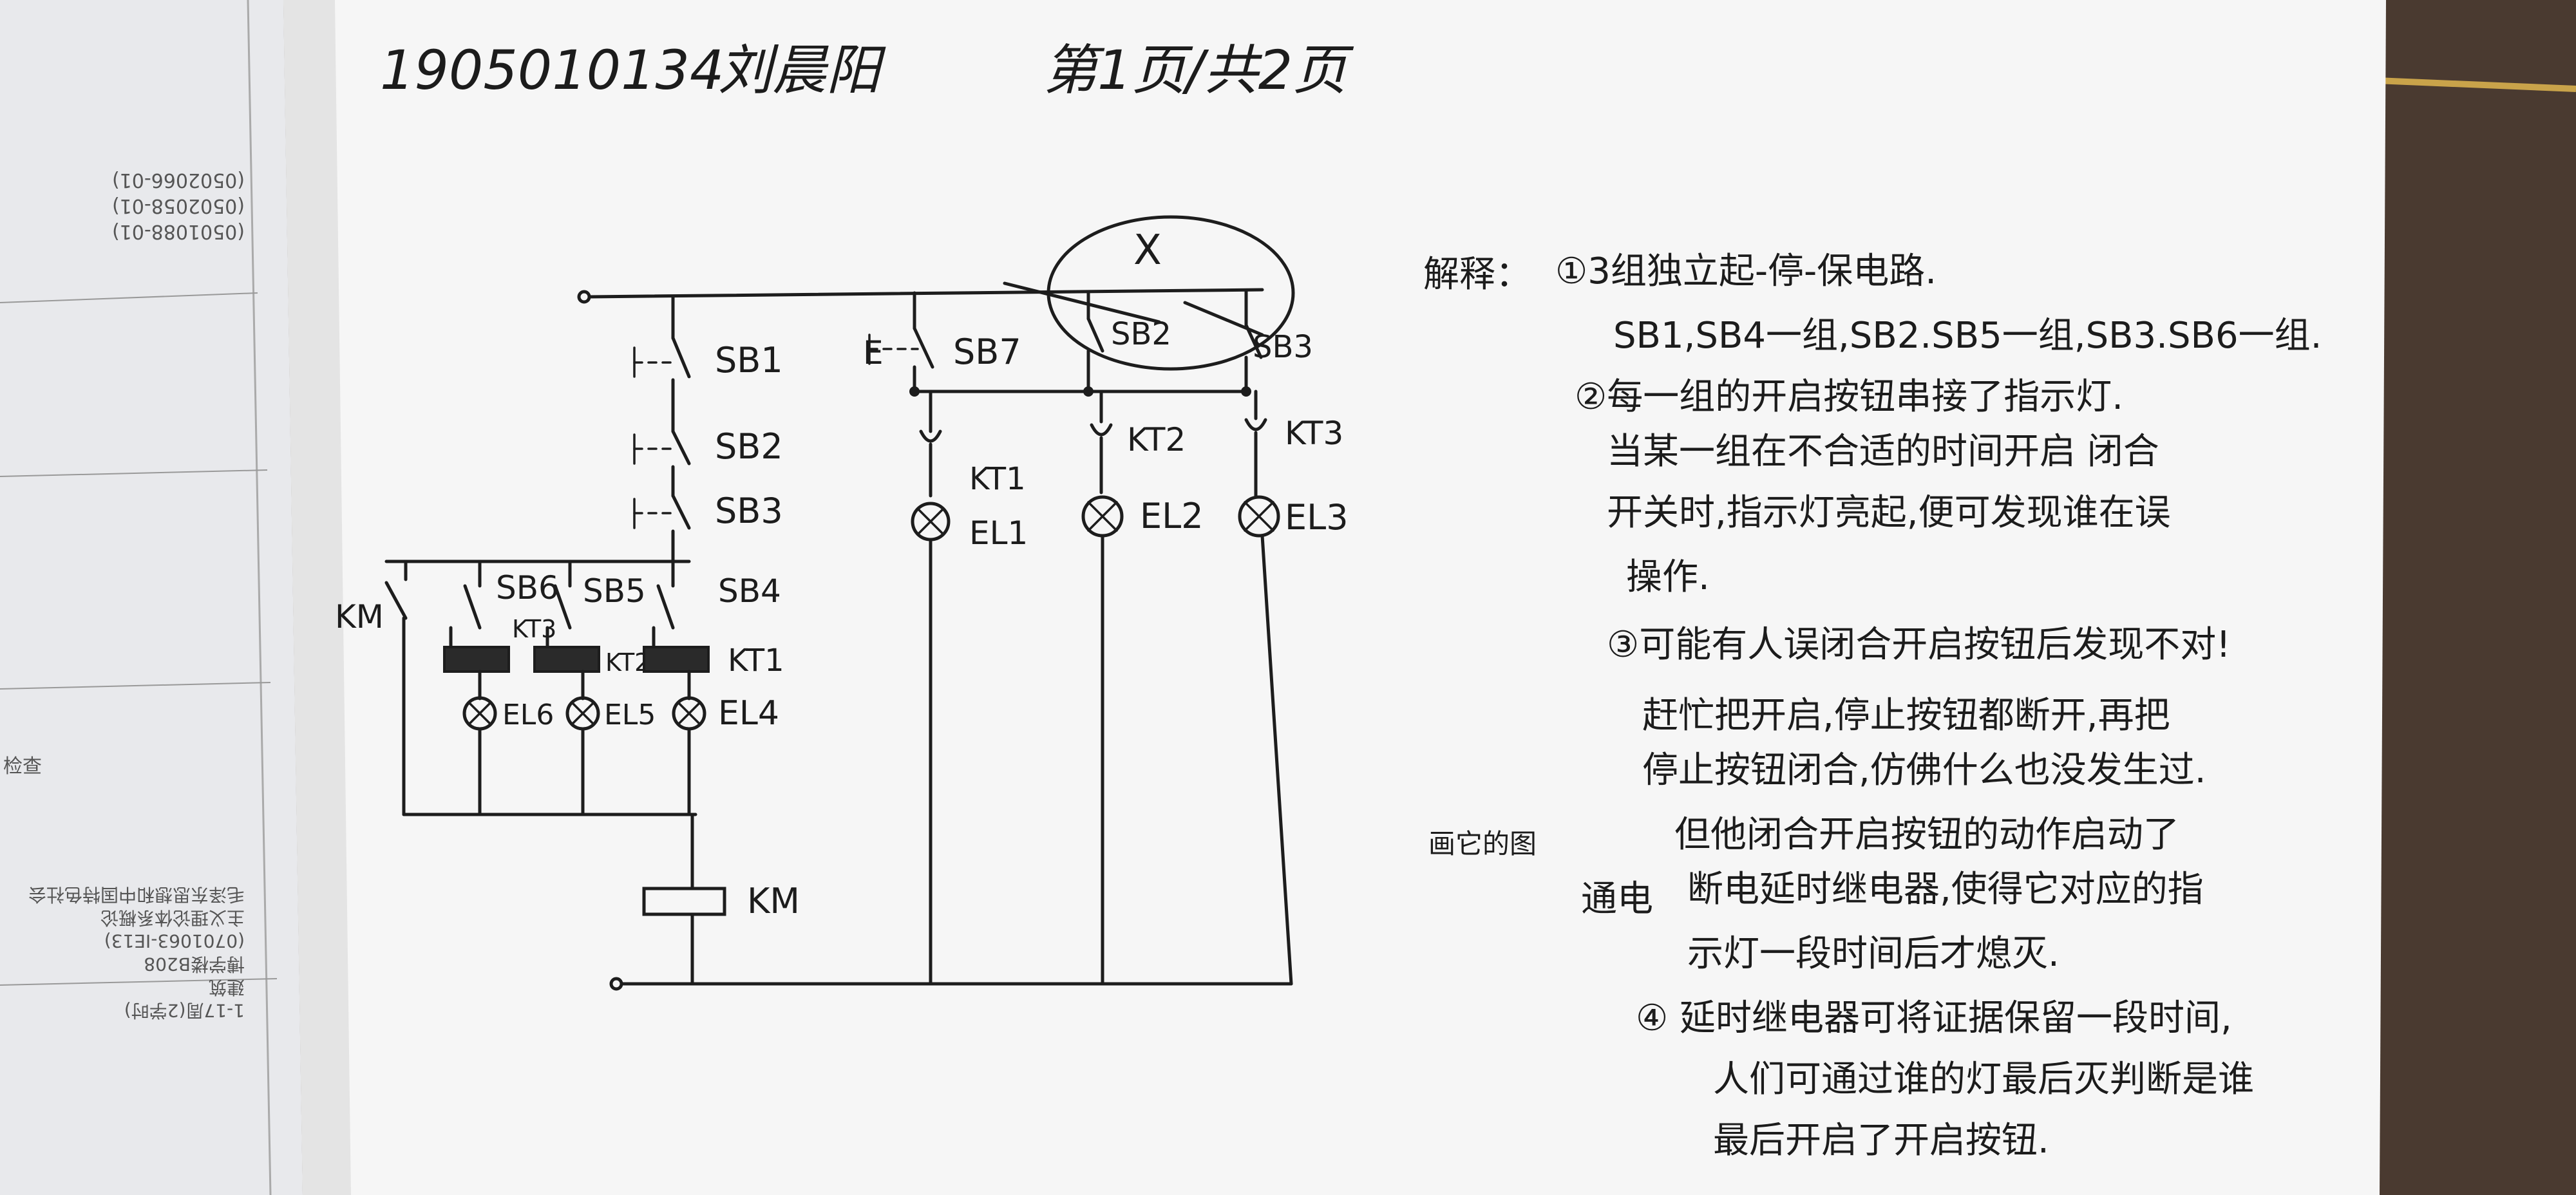 The height and width of the screenshot is (1195, 2576). I want to click on note-line: 人们可通过谁的灯最后灭判断是谁, so click(1983, 1079).